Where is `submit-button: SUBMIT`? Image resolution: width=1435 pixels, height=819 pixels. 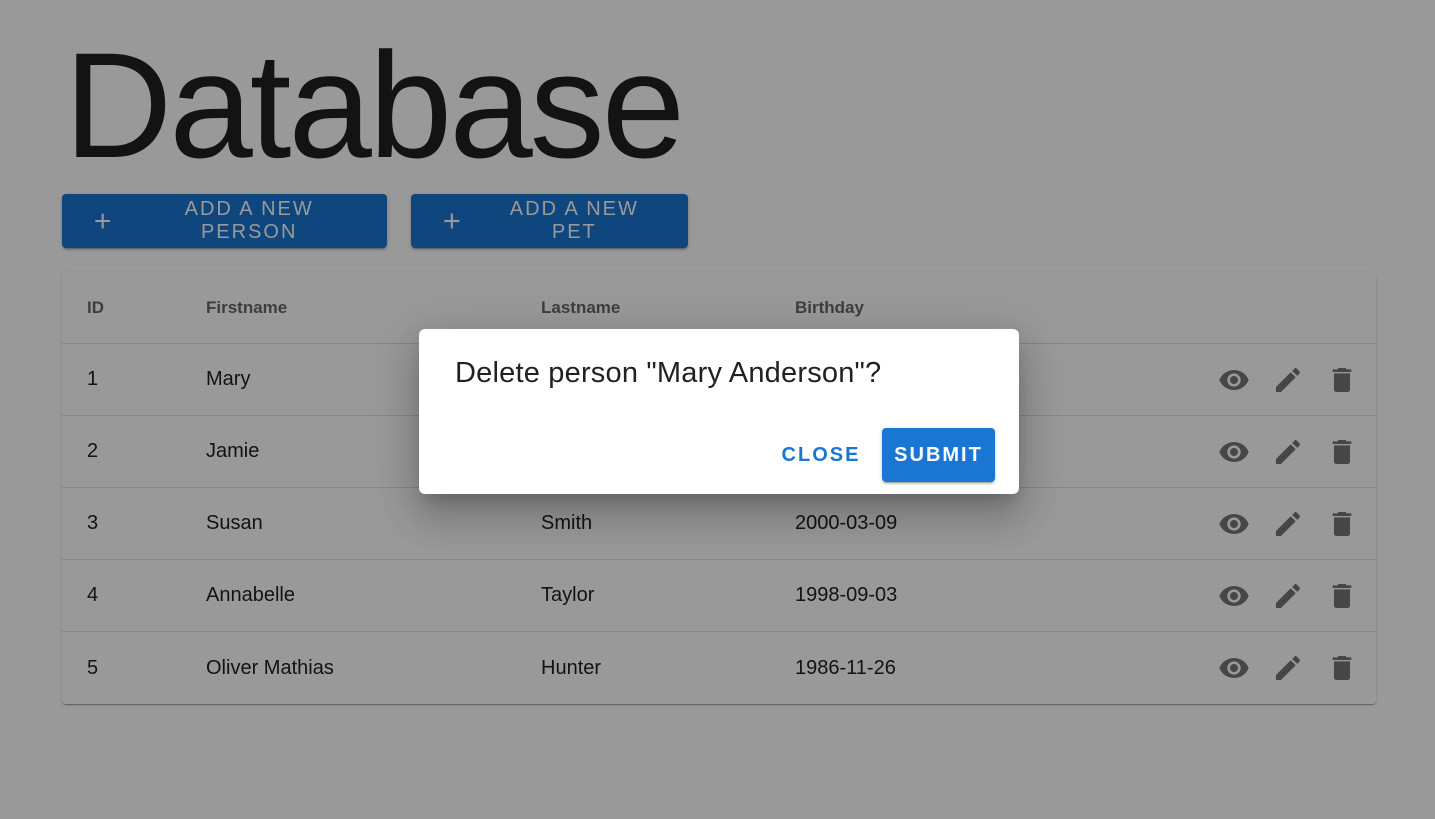 submit-button: SUBMIT is located at coordinates (938, 455).